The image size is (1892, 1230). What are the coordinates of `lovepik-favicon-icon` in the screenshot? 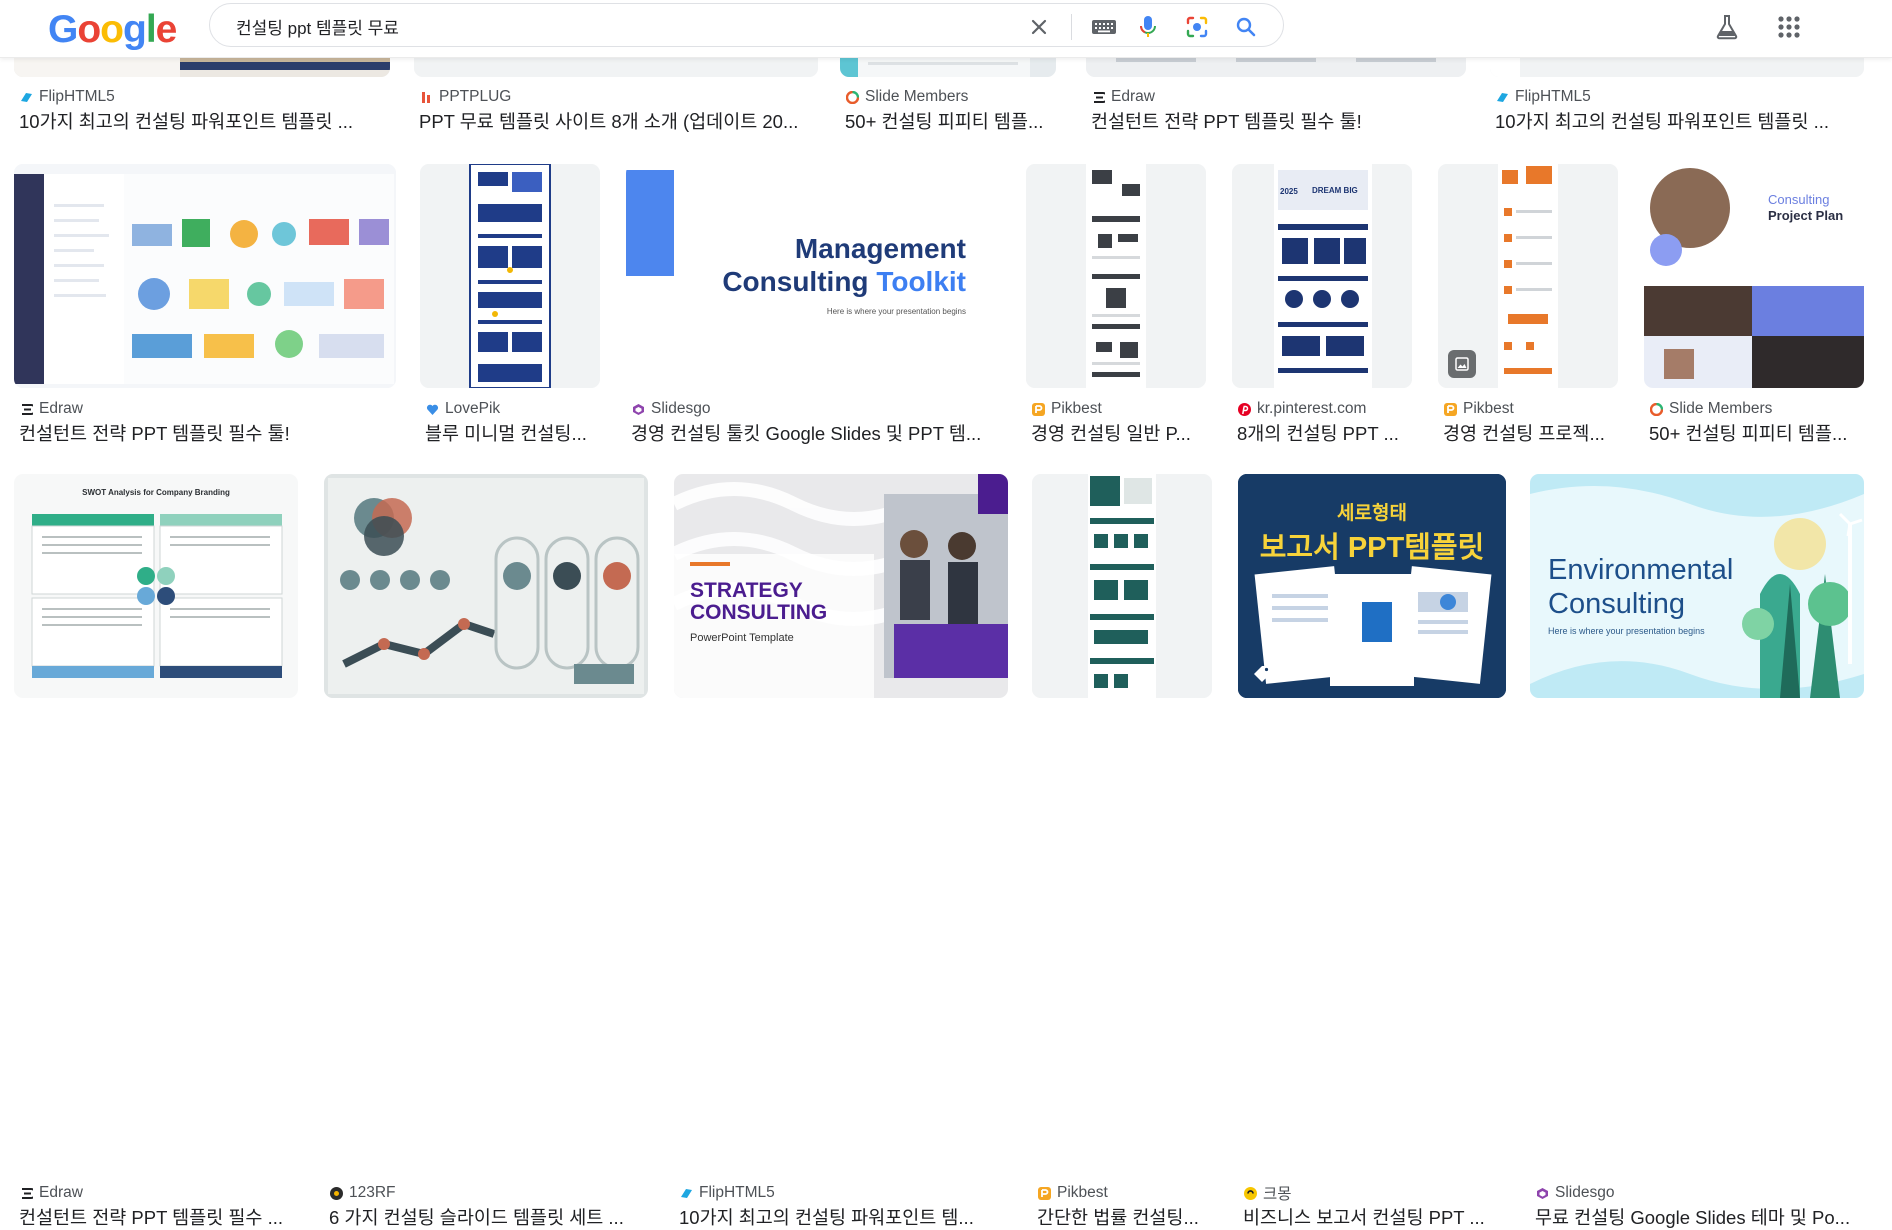 It's located at (432, 409).